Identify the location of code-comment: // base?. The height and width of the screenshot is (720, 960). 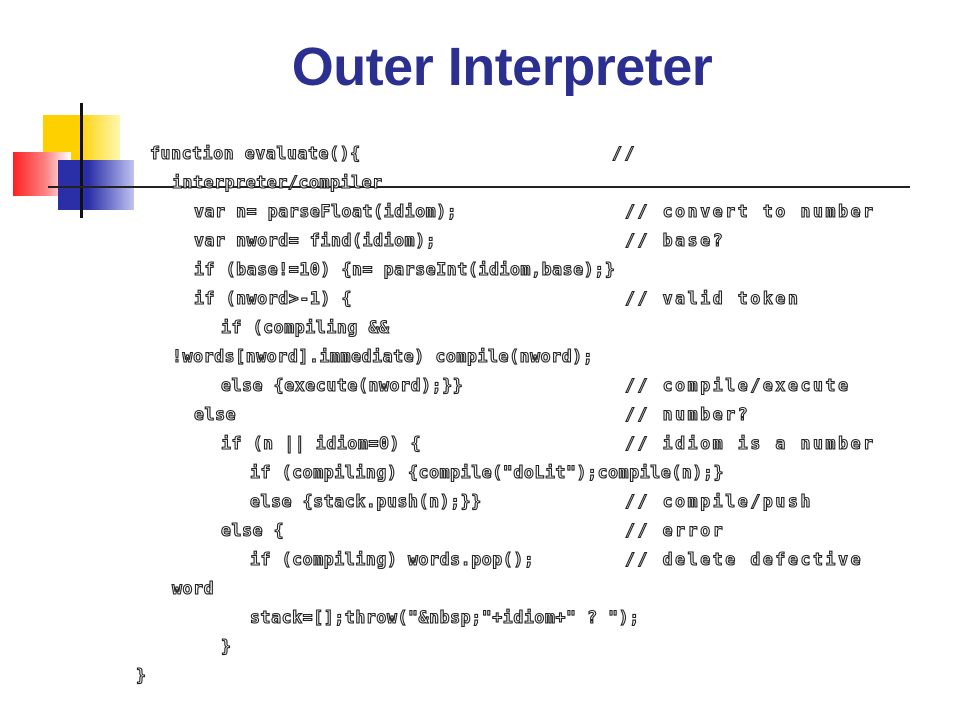
(675, 240).